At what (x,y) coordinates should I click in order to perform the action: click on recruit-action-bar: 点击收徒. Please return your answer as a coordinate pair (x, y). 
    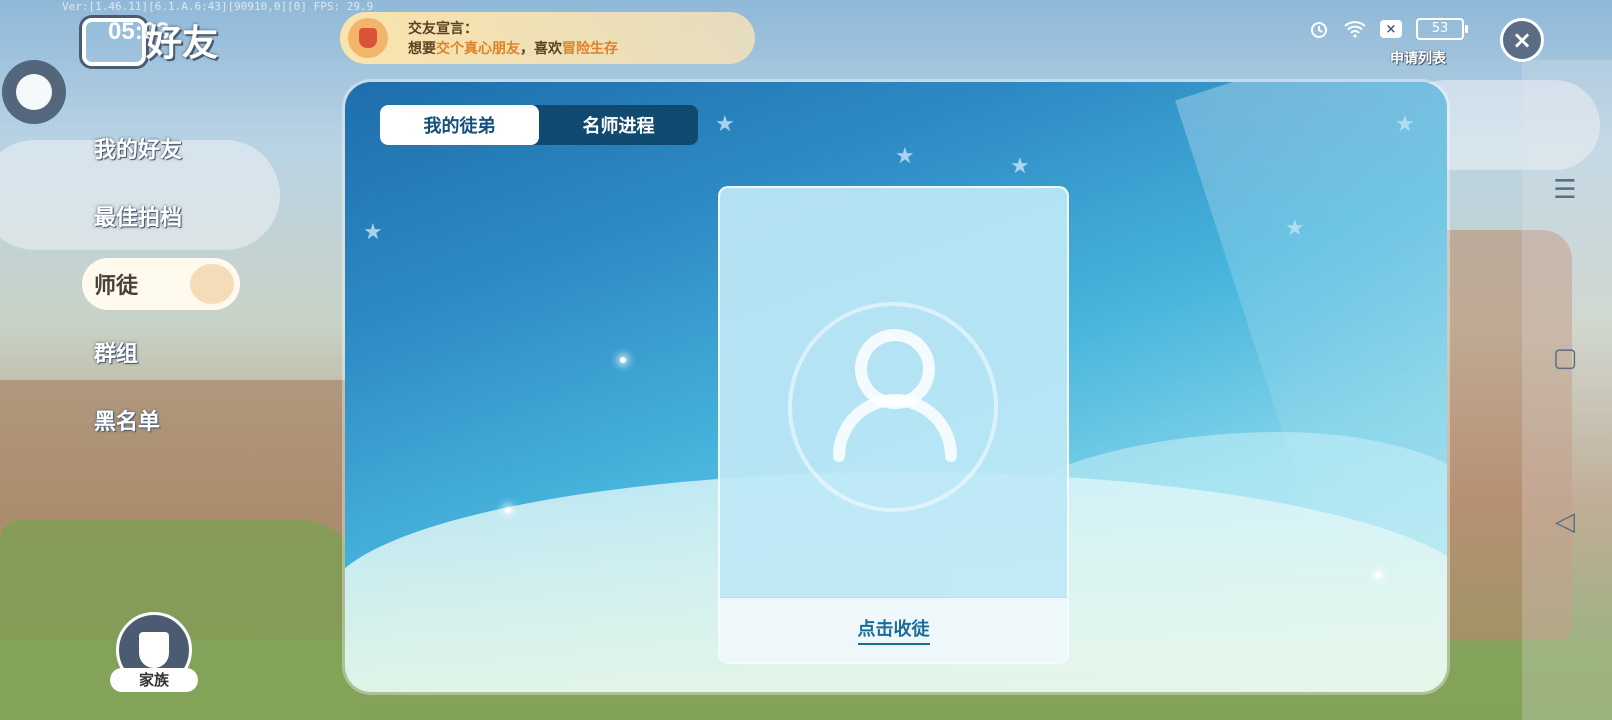
    Looking at the image, I should click on (893, 629).